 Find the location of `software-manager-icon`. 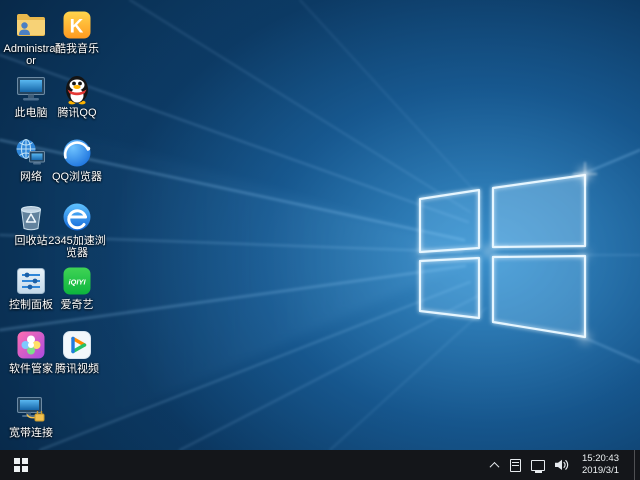

software-manager-icon is located at coordinates (31, 345).